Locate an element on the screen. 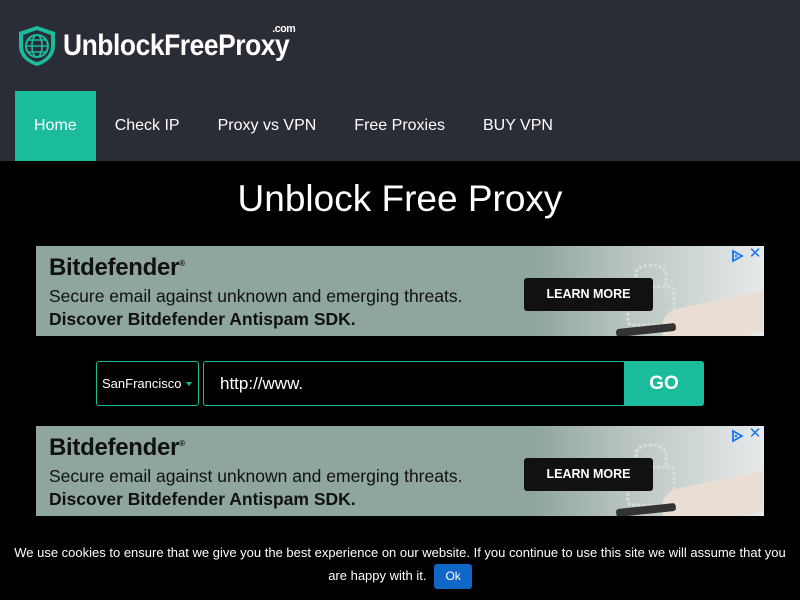  globe-shield-icon is located at coordinates (37, 46).